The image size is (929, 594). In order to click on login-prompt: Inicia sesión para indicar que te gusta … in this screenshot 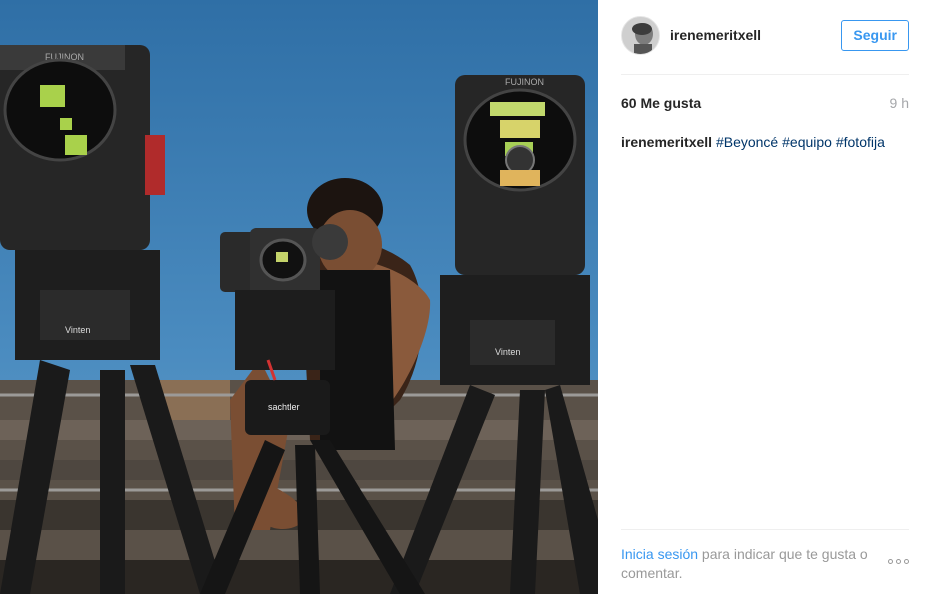, I will do `click(765, 564)`.